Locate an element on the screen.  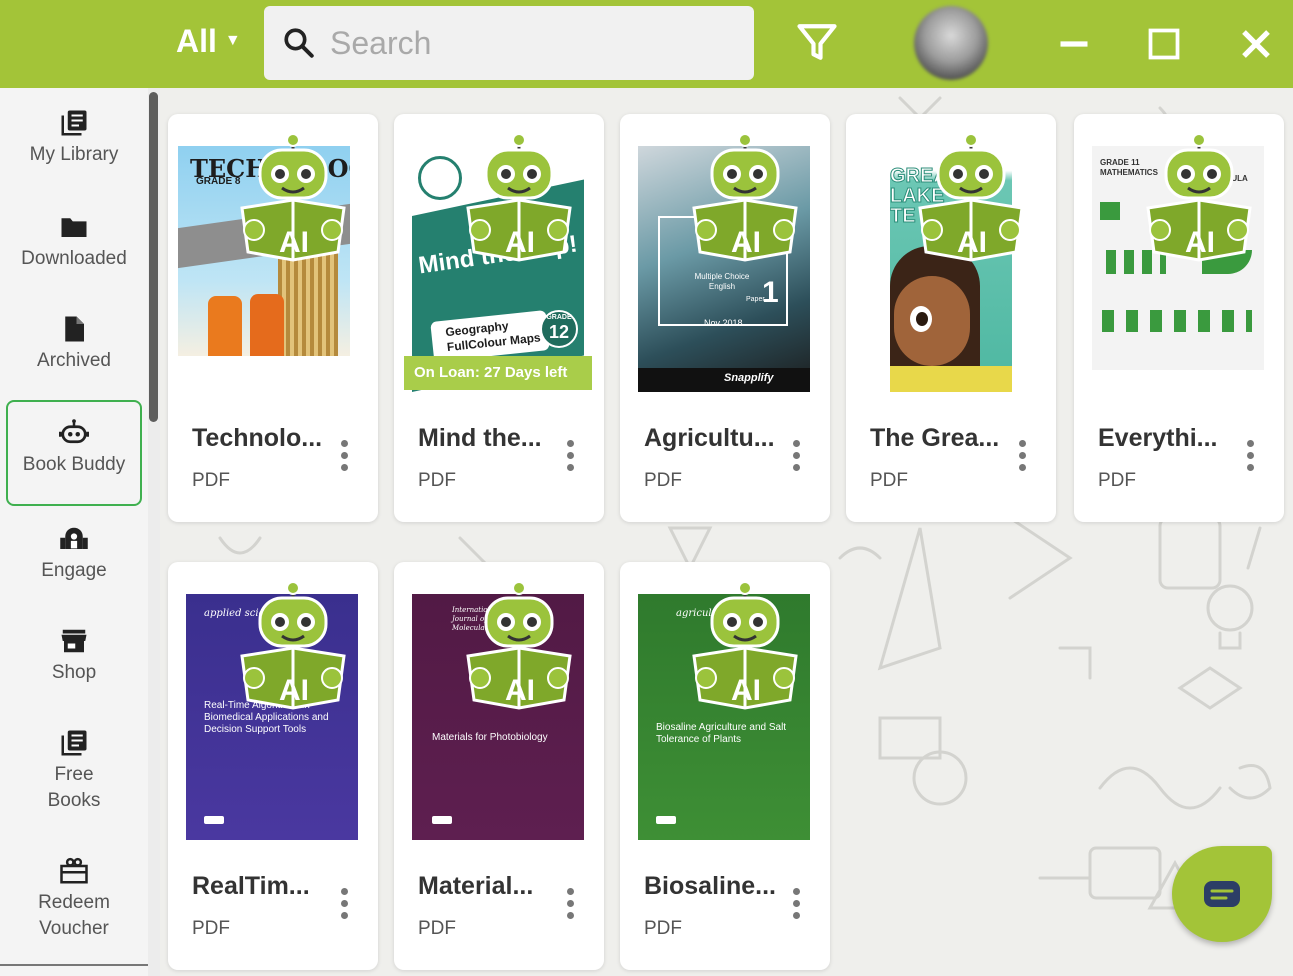
sidebar-item-my-library: My Library is located at coordinates (74, 148).